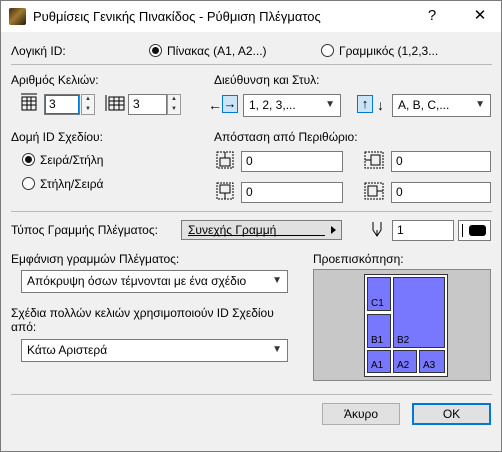 The width and height of the screenshot is (502, 452). What do you see at coordinates (147, 104) in the screenshot?
I see `cols-count-input: 3` at bounding box center [147, 104].